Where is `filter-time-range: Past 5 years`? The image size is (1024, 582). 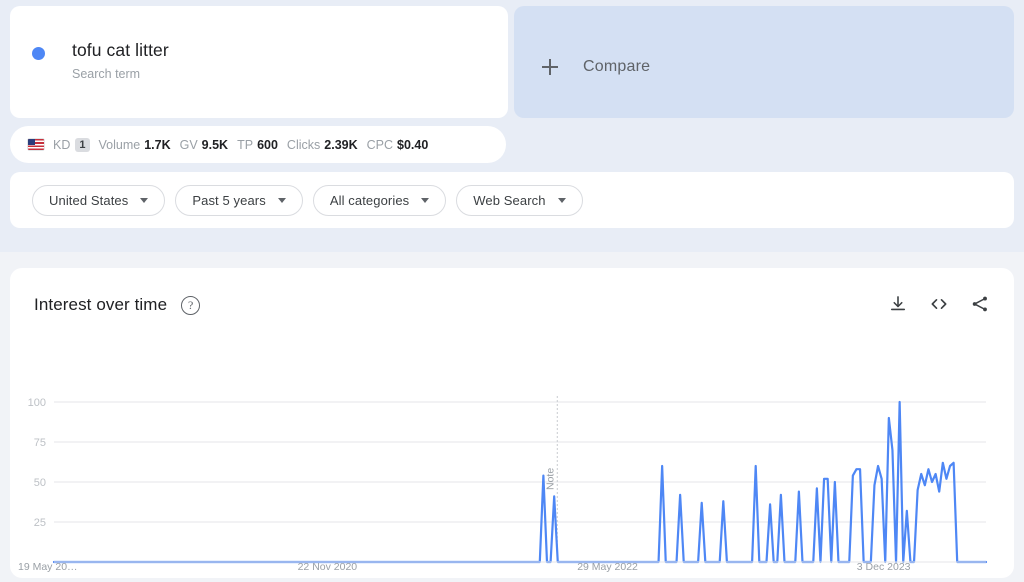 filter-time-range: Past 5 years is located at coordinates (239, 200).